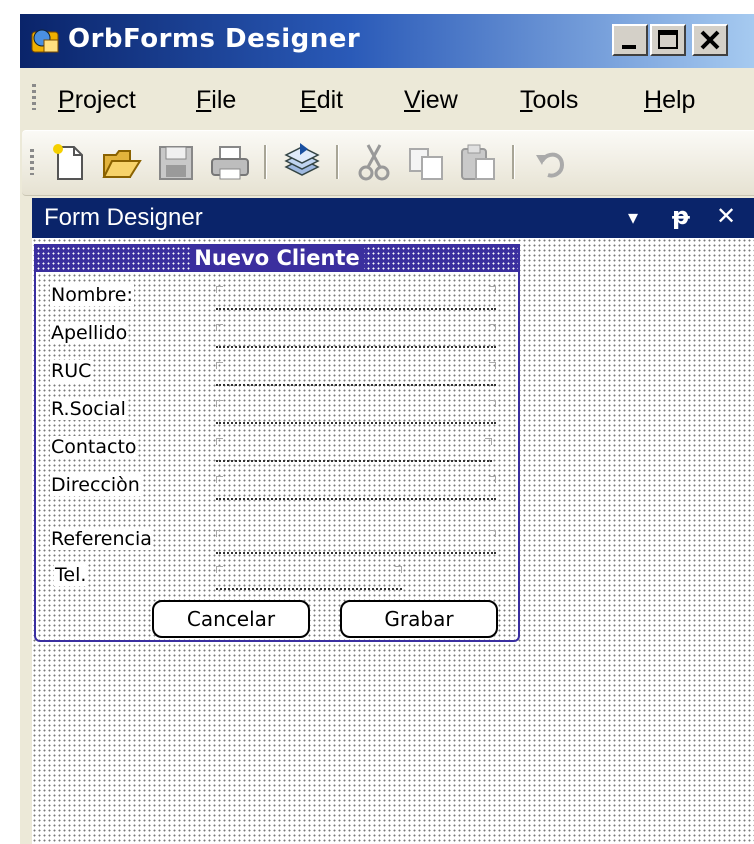 The image size is (754, 844). Describe the element at coordinates (549, 100) in the screenshot. I see `menu-tools: Tools` at that location.